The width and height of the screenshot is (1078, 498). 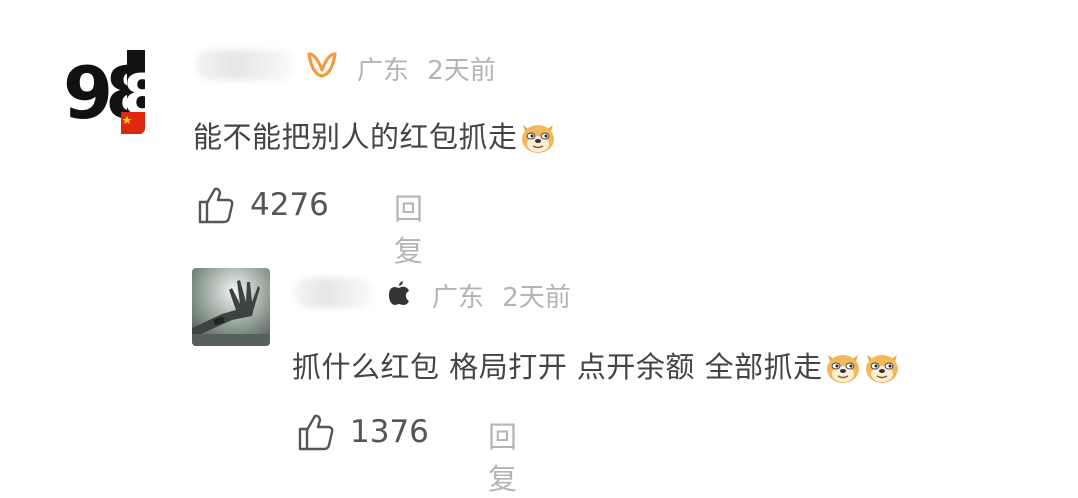 I want to click on weibo-vip-icon, so click(x=322, y=67).